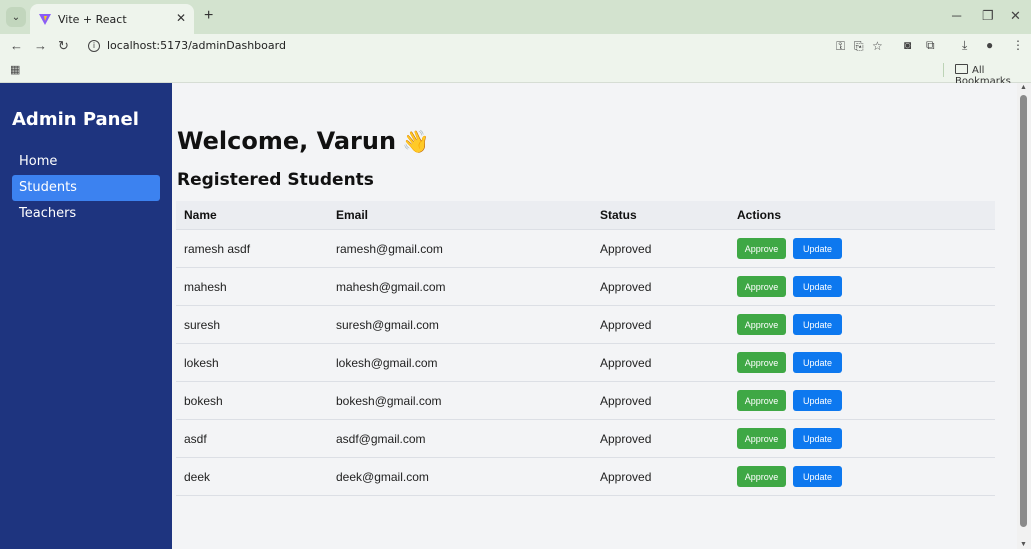  I want to click on student-name: suresh, so click(202, 325).